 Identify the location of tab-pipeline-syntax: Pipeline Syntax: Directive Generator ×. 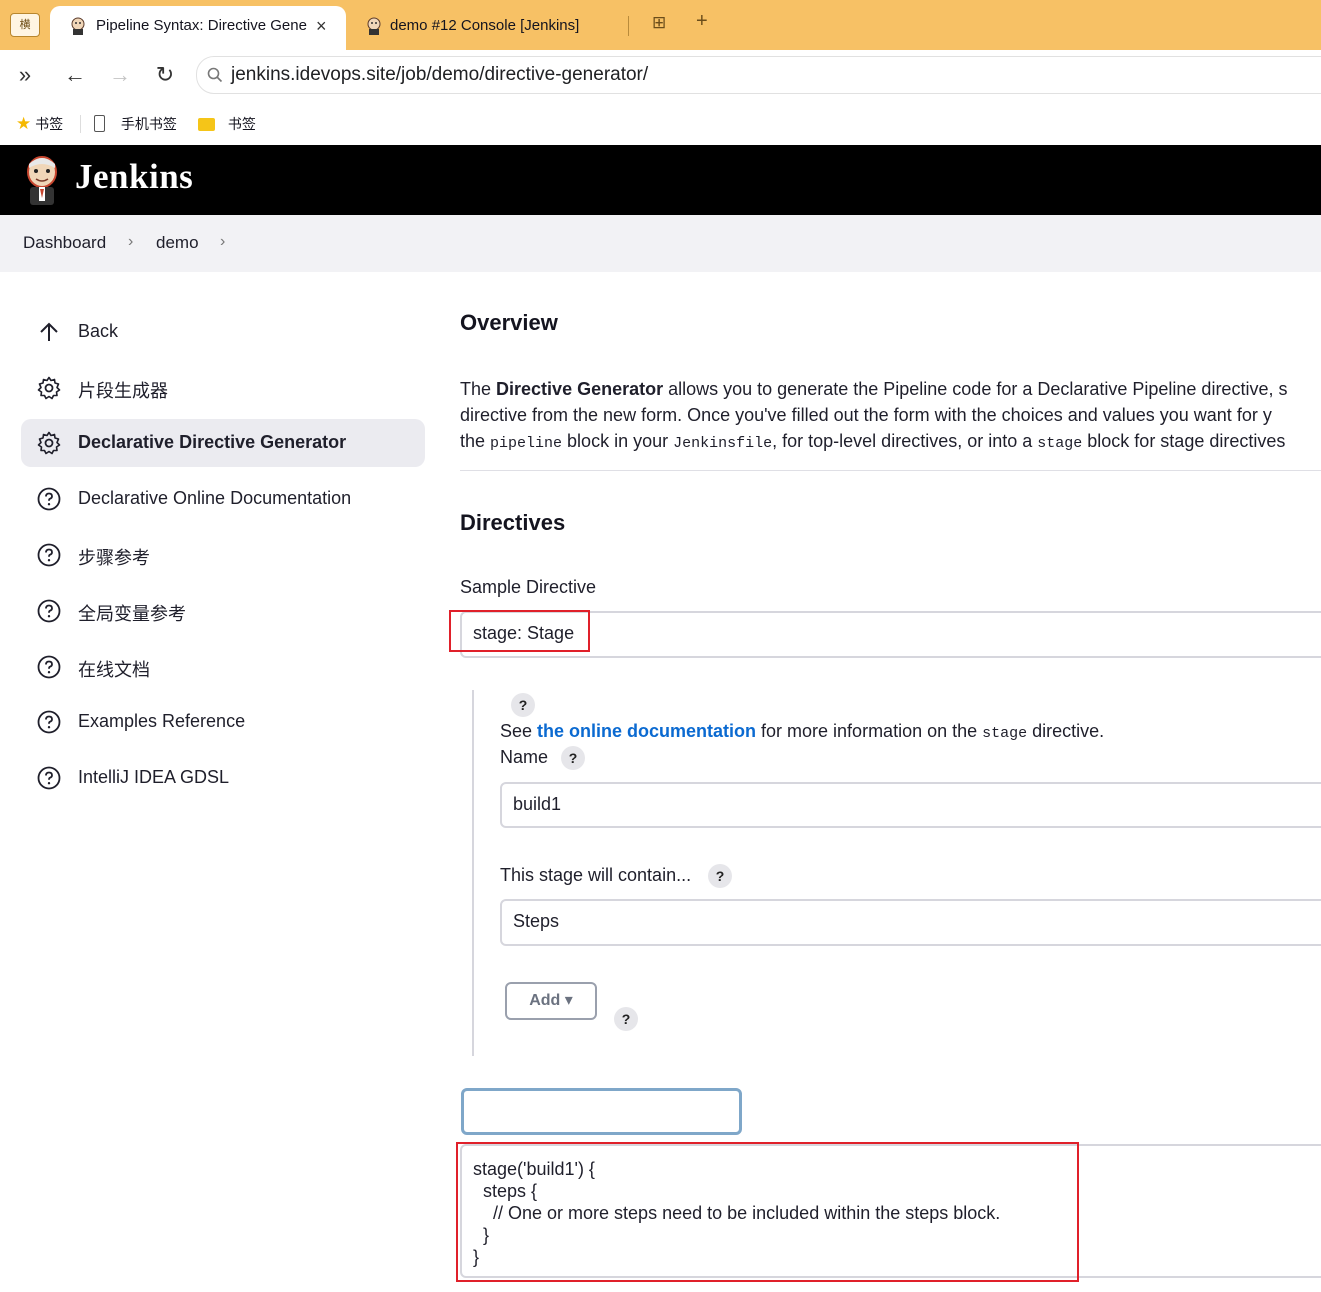
(198, 28).